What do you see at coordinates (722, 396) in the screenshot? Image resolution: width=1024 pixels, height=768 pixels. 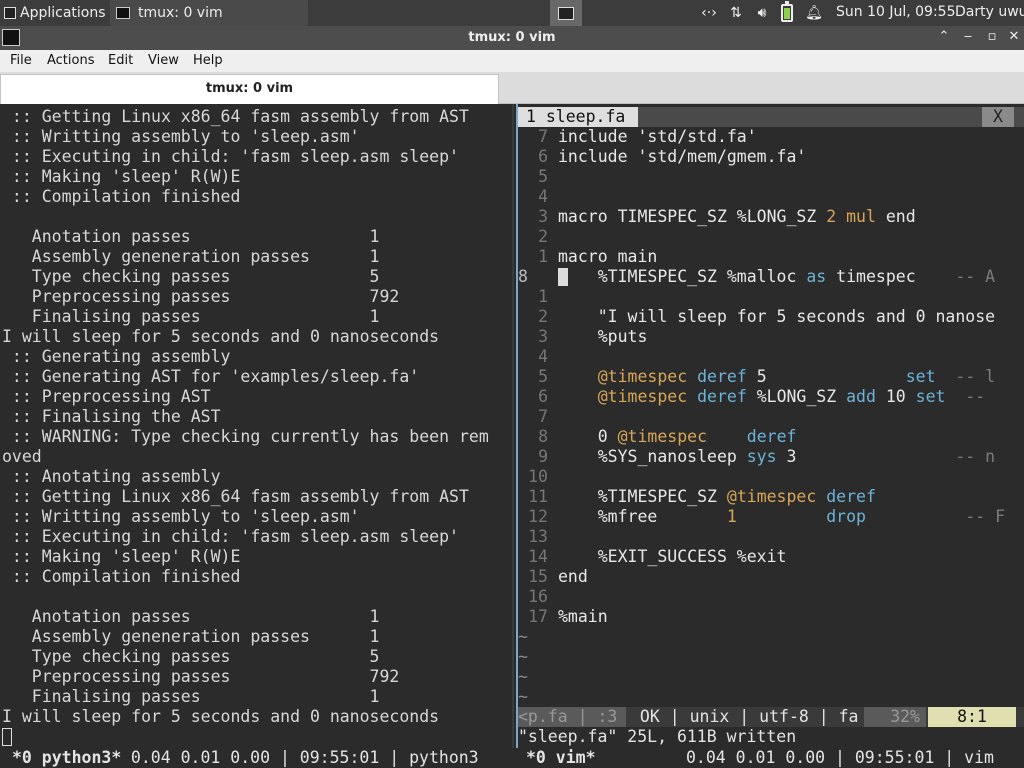 I see `vim-token: deref` at bounding box center [722, 396].